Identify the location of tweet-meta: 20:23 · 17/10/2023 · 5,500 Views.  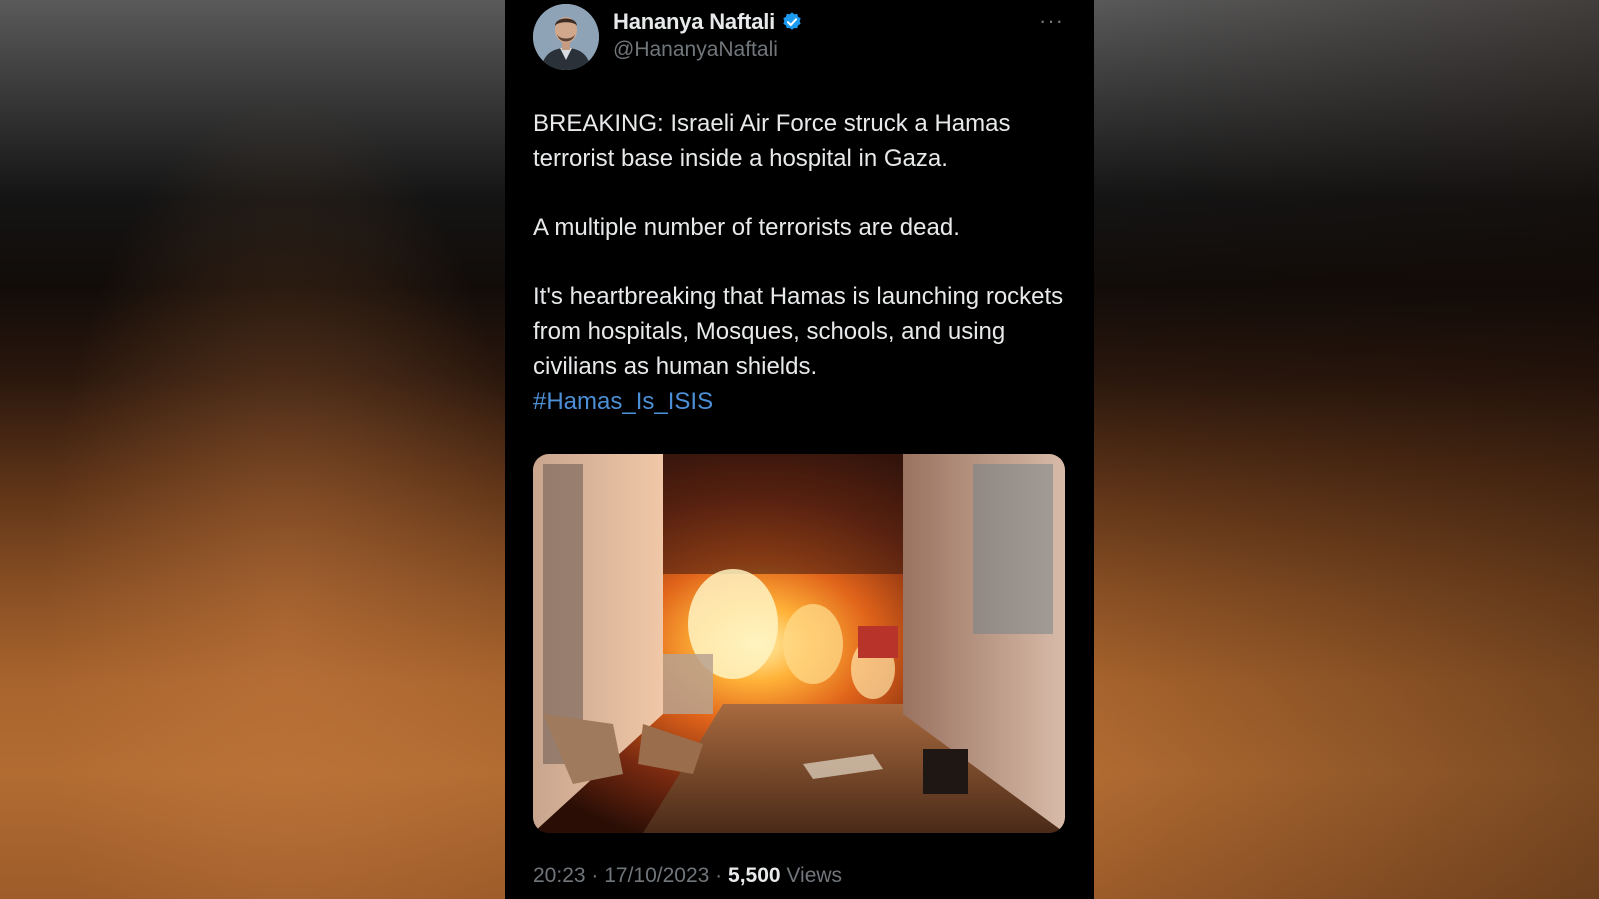
(687, 876).